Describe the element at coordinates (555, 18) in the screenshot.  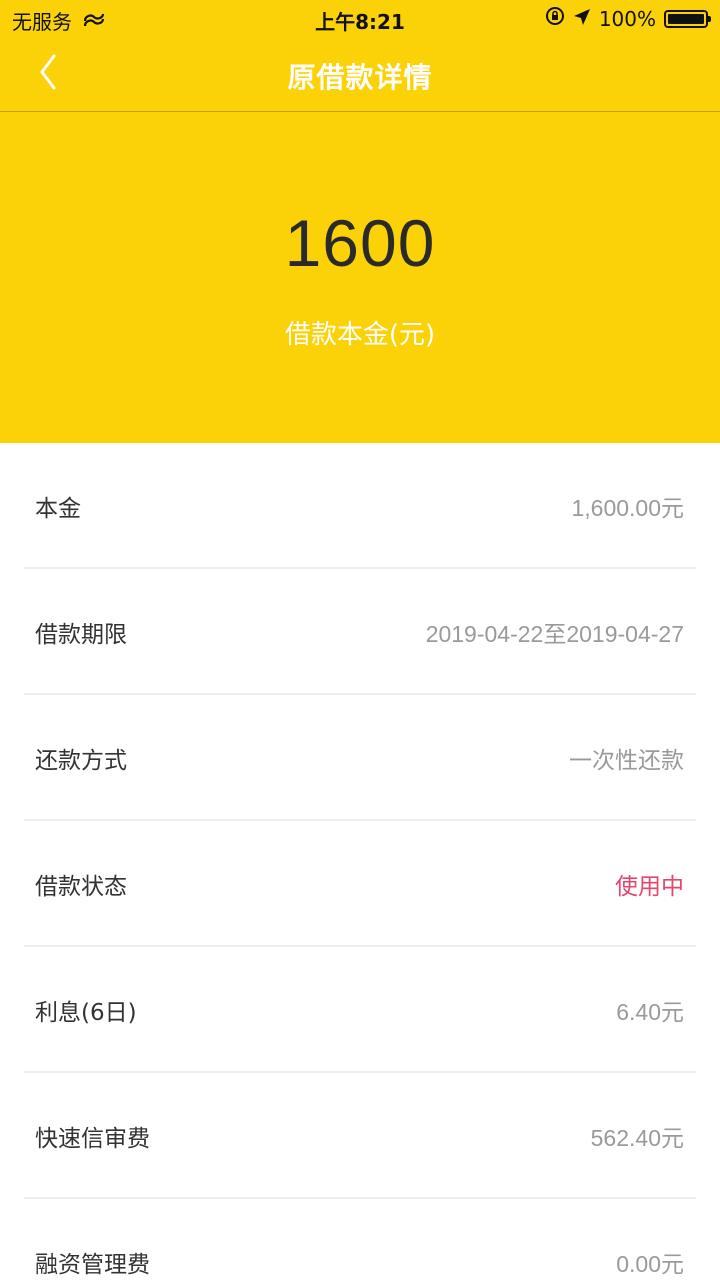
I see `rotation-lock-icon` at that location.